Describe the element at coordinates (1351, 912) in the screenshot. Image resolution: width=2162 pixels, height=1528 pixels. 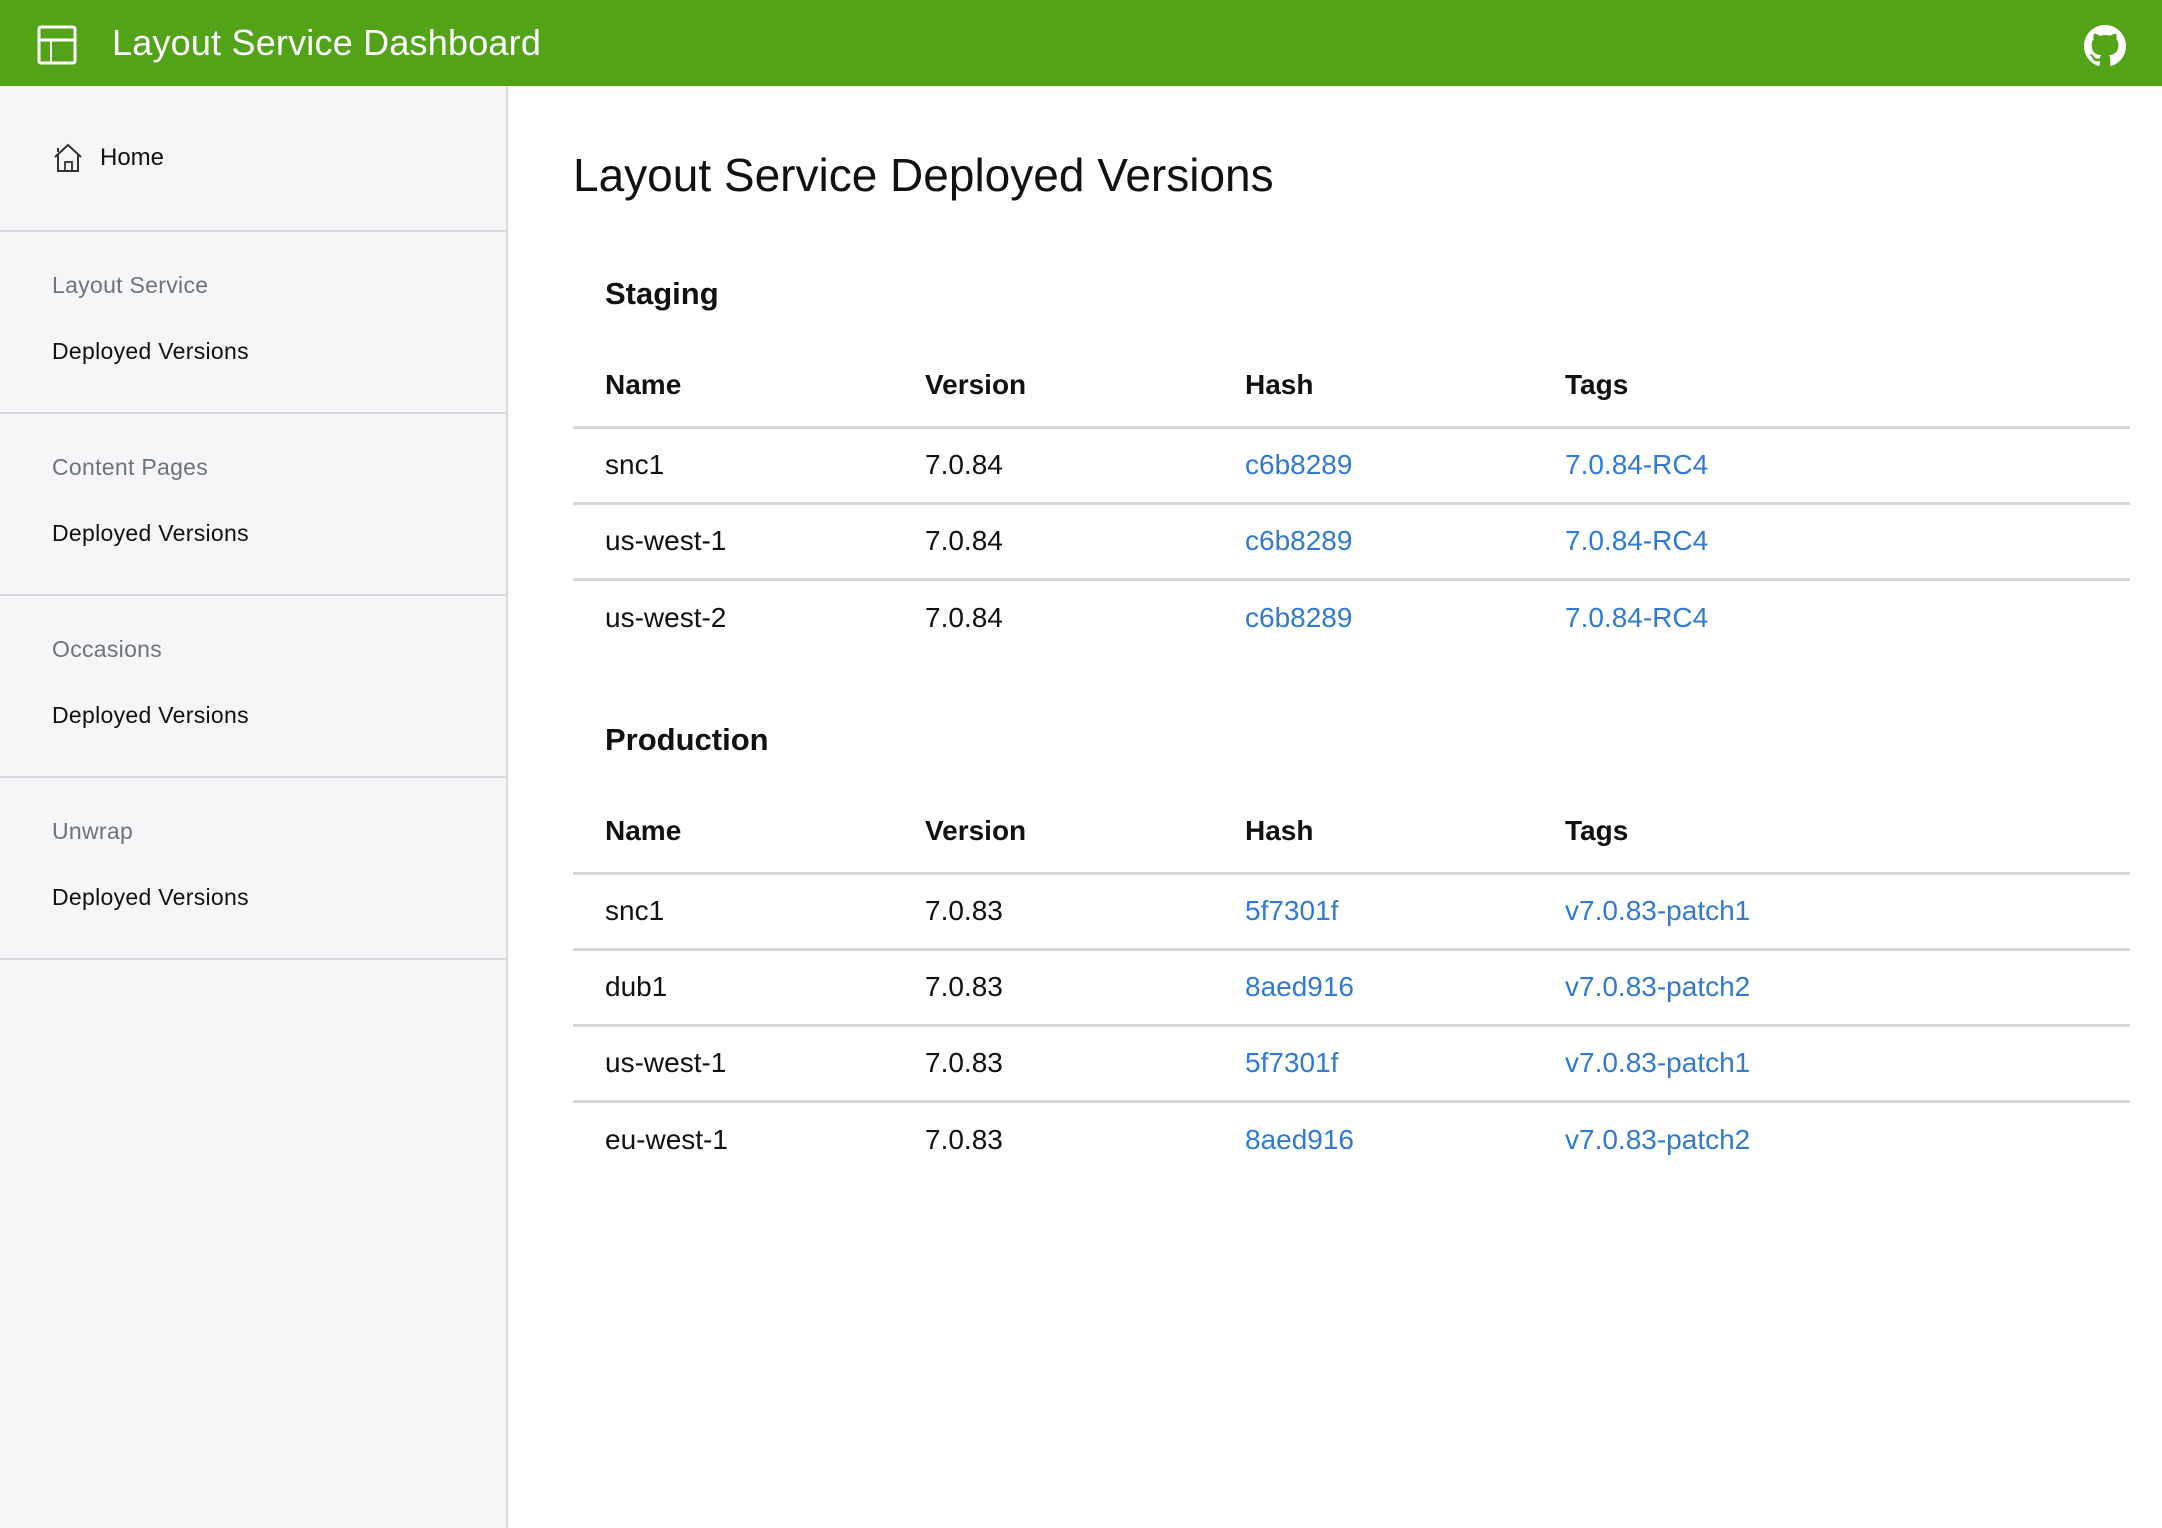
I see `table-row: snc1 7.0.83 5f7301f v7.0.83-patch1` at that location.